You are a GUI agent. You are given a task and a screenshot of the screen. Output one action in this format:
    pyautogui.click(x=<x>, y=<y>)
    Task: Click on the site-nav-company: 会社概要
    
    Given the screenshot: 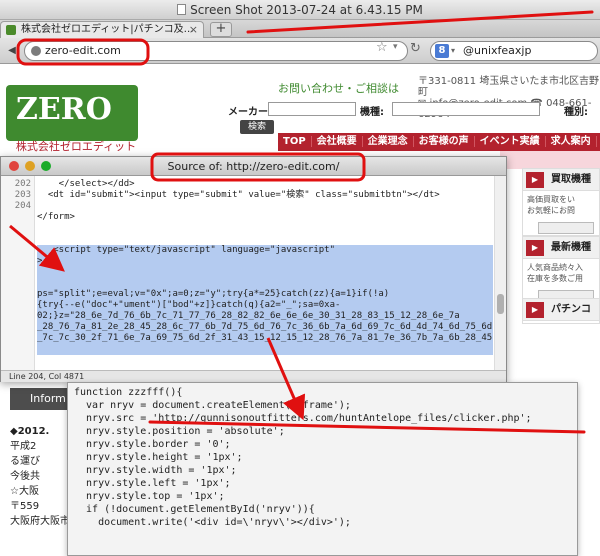 What is the action you would take?
    pyautogui.click(x=337, y=141)
    